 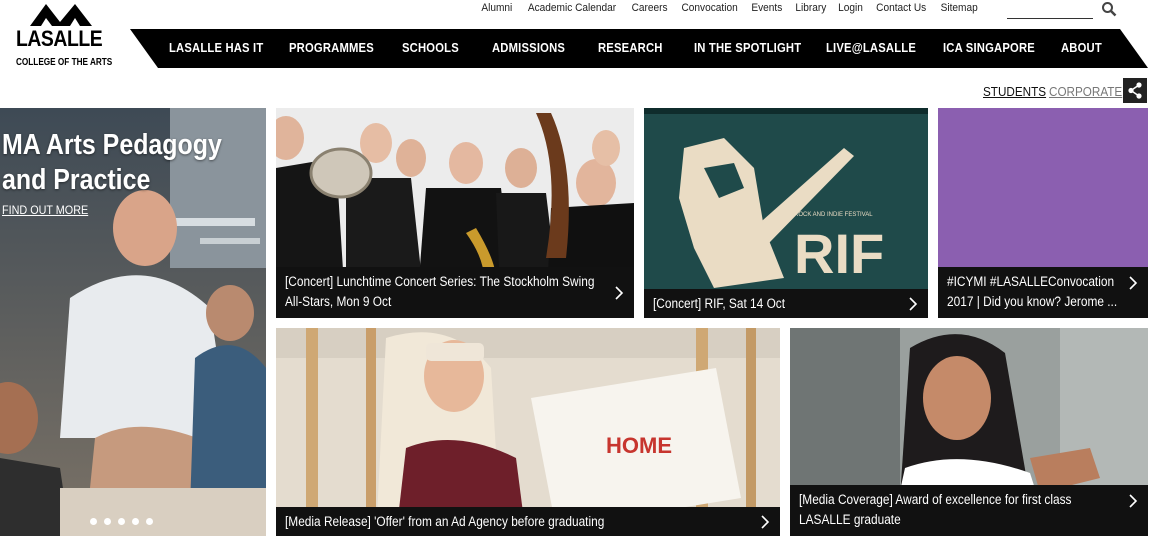 What do you see at coordinates (112, 163) in the screenshot?
I see `hero-title: MA Arts Pedagogy and Practice` at bounding box center [112, 163].